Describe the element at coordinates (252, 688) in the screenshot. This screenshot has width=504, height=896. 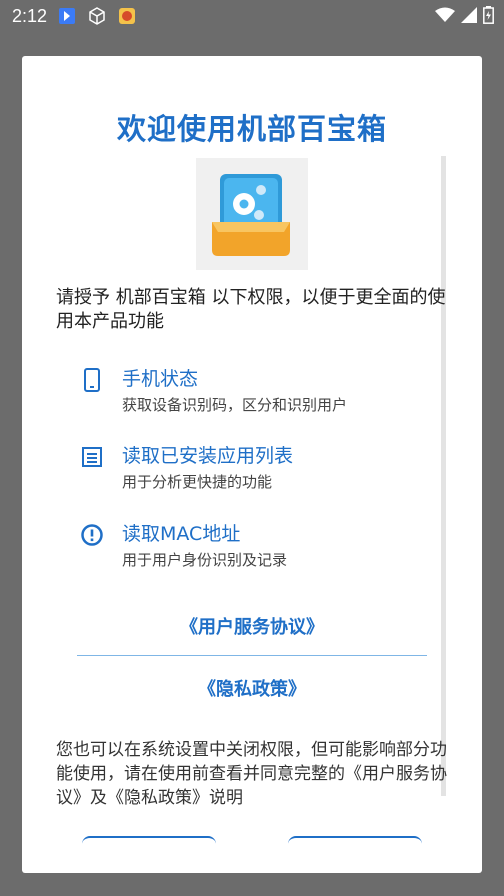
I see `privacy-policy-link: 《隐私政策》` at that location.